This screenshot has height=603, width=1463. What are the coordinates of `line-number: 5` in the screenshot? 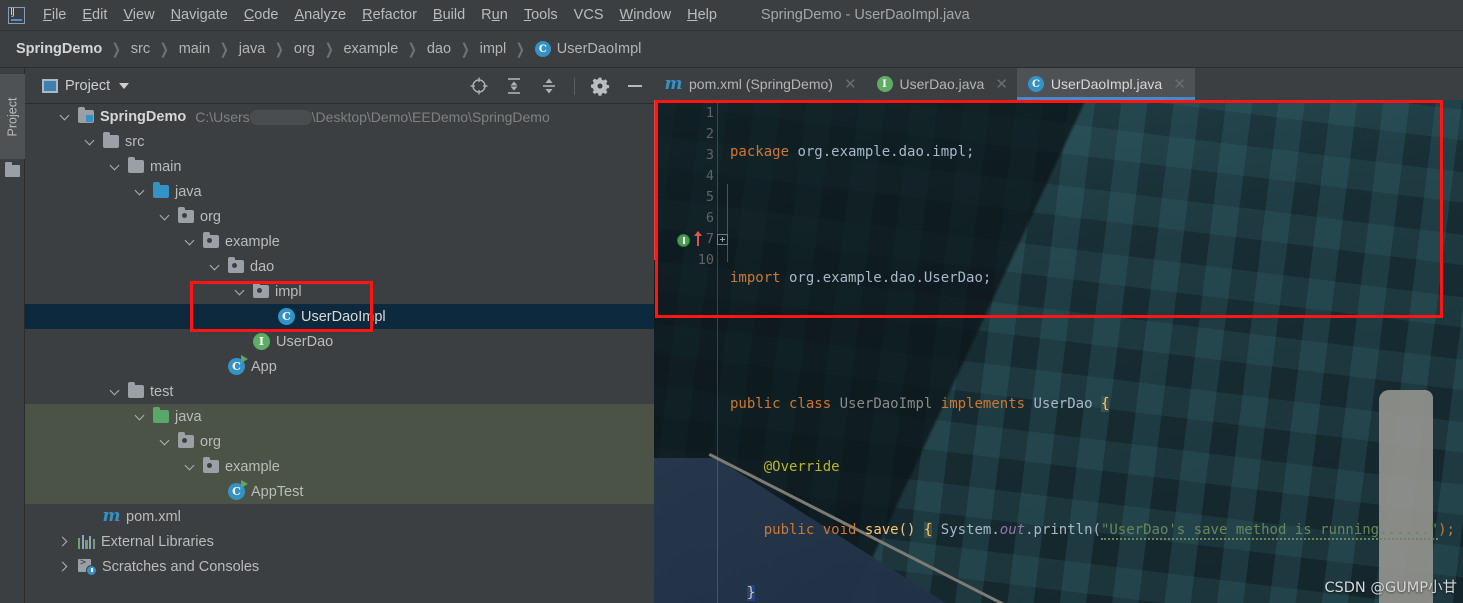 It's located at (709, 197).